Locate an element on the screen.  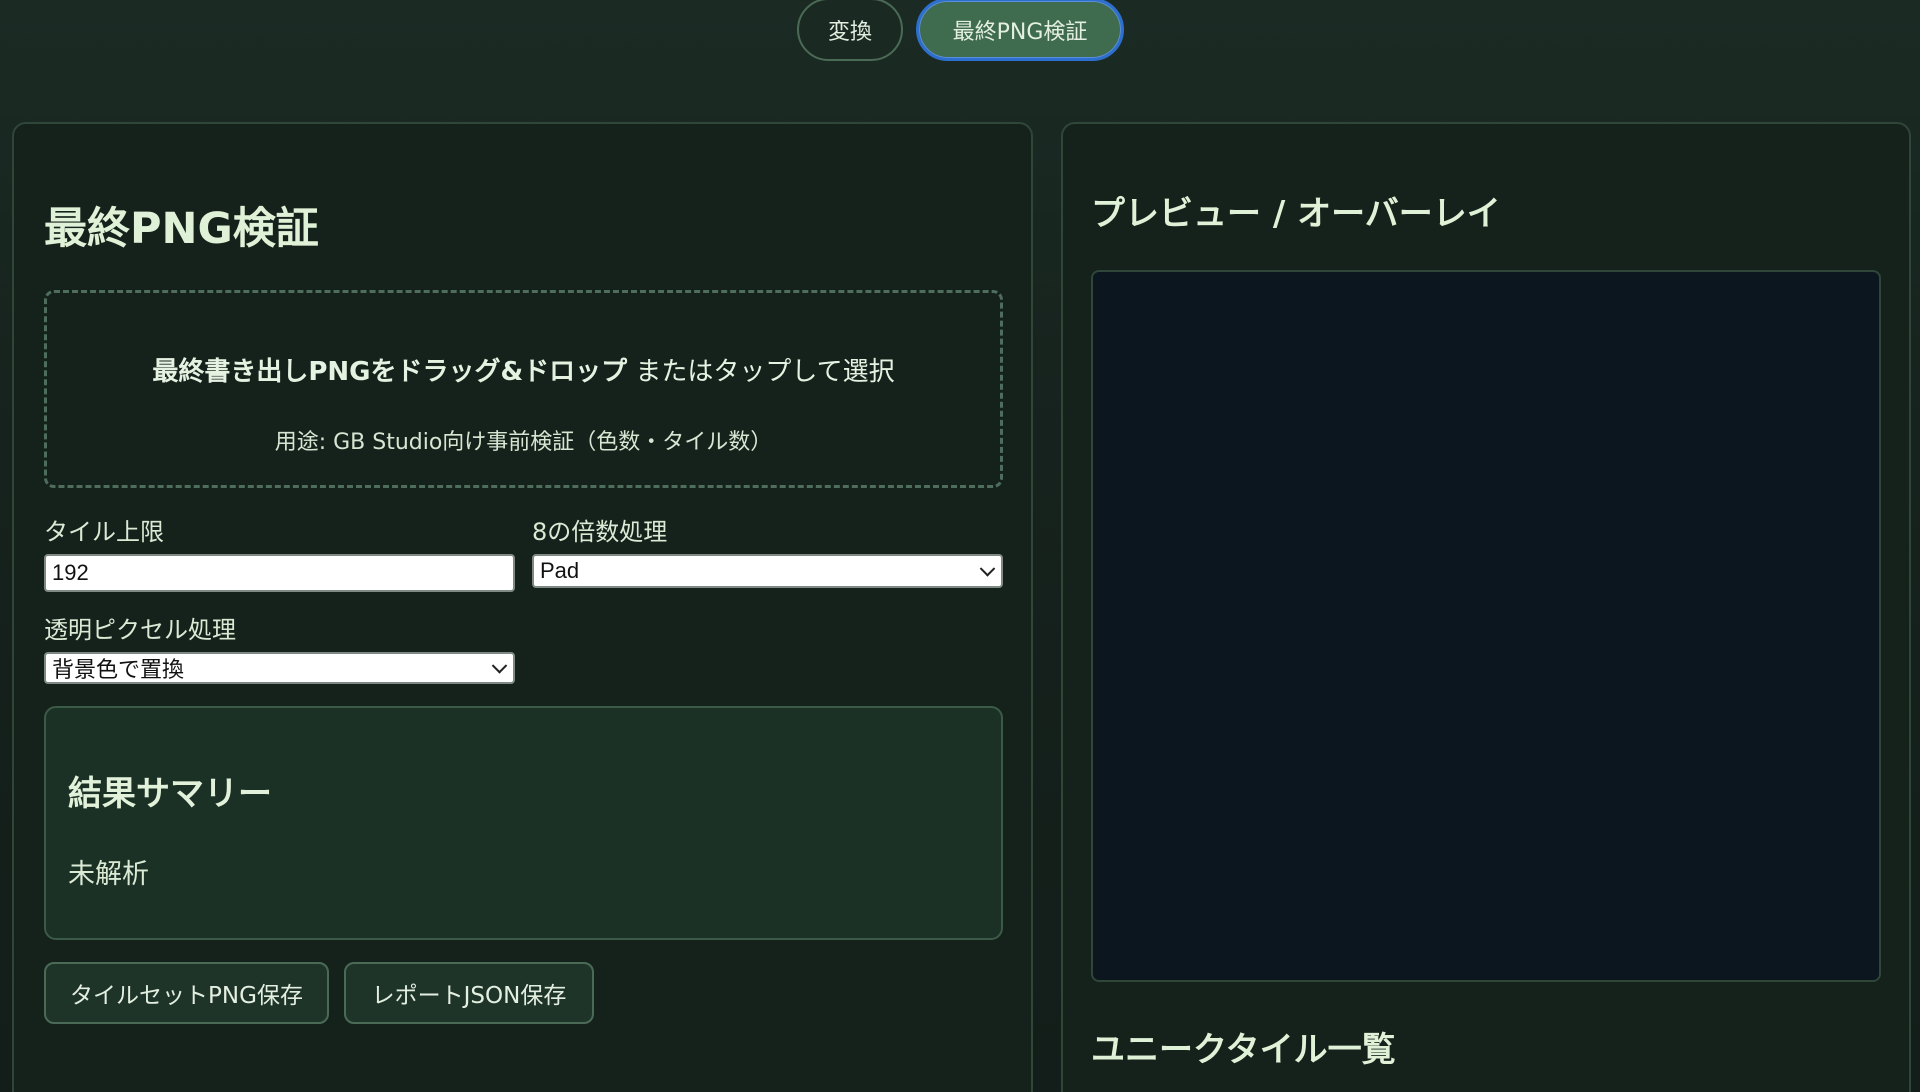
tab-final-png-check: 最終PNG検証 is located at coordinates (1020, 30).